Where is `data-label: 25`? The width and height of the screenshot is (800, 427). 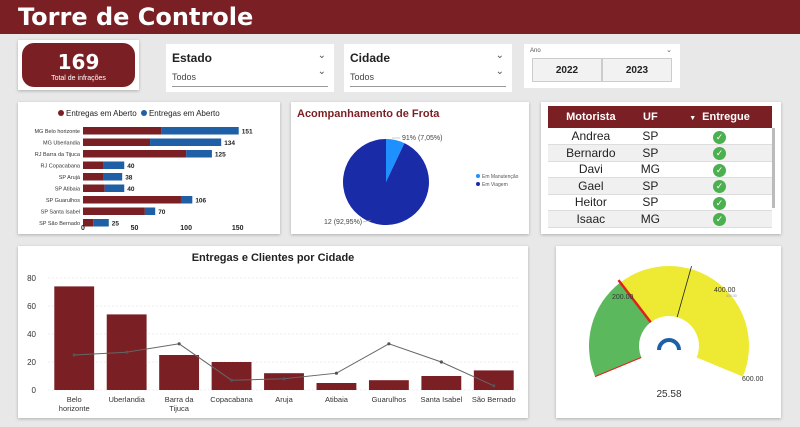 data-label: 25 is located at coordinates (116, 224).